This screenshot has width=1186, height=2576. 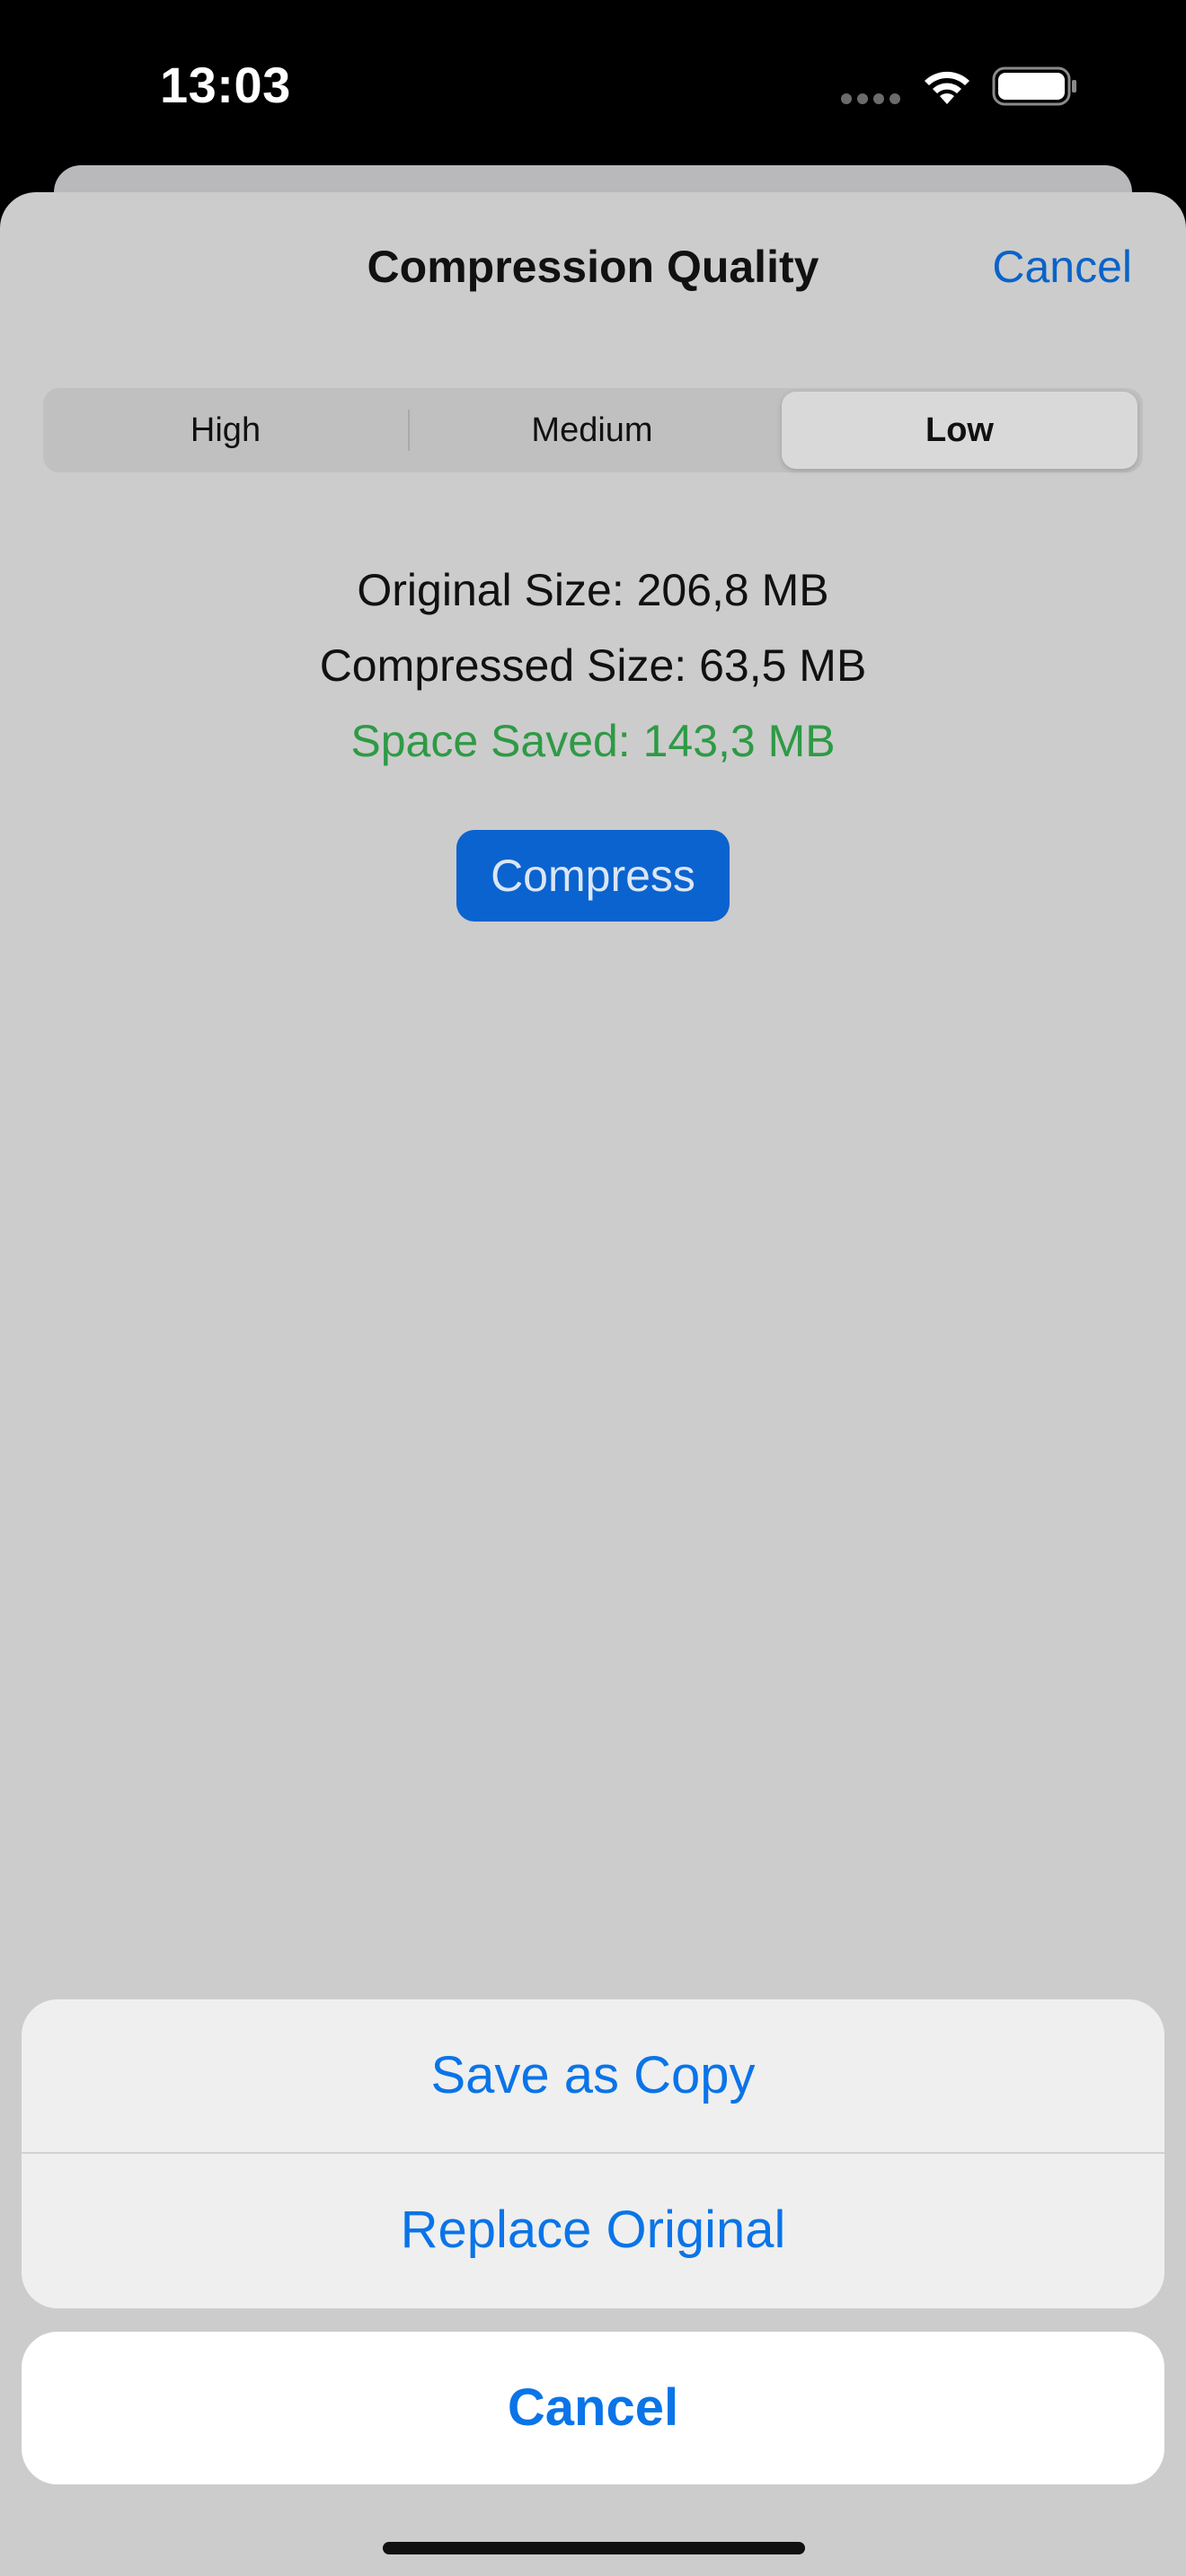 What do you see at coordinates (593, 741) in the screenshot?
I see `space-saved-label: Space Saved: 143,3 MB` at bounding box center [593, 741].